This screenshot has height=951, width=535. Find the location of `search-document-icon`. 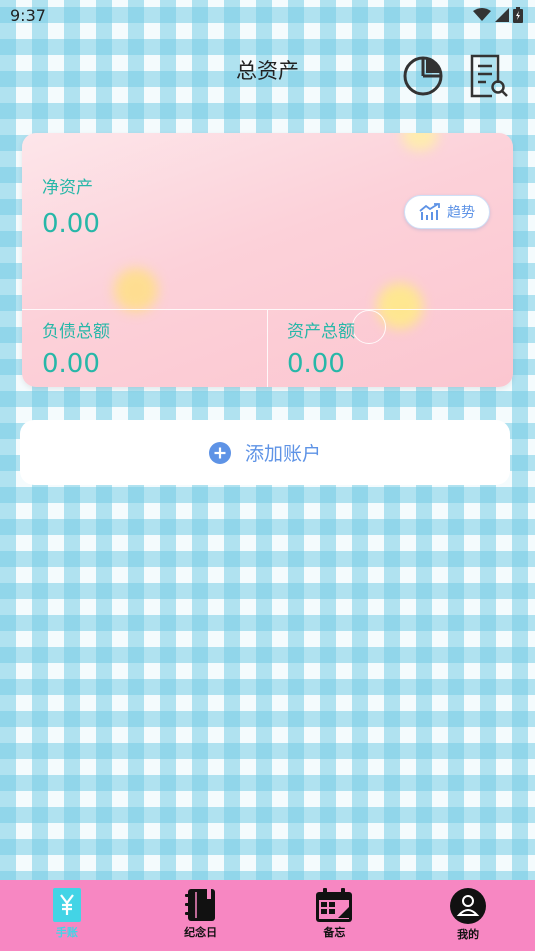

search-document-icon is located at coordinates (489, 76).